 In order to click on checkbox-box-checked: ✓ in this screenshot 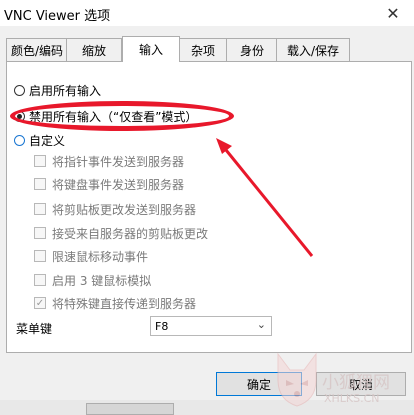, I will do `click(40, 303)`.